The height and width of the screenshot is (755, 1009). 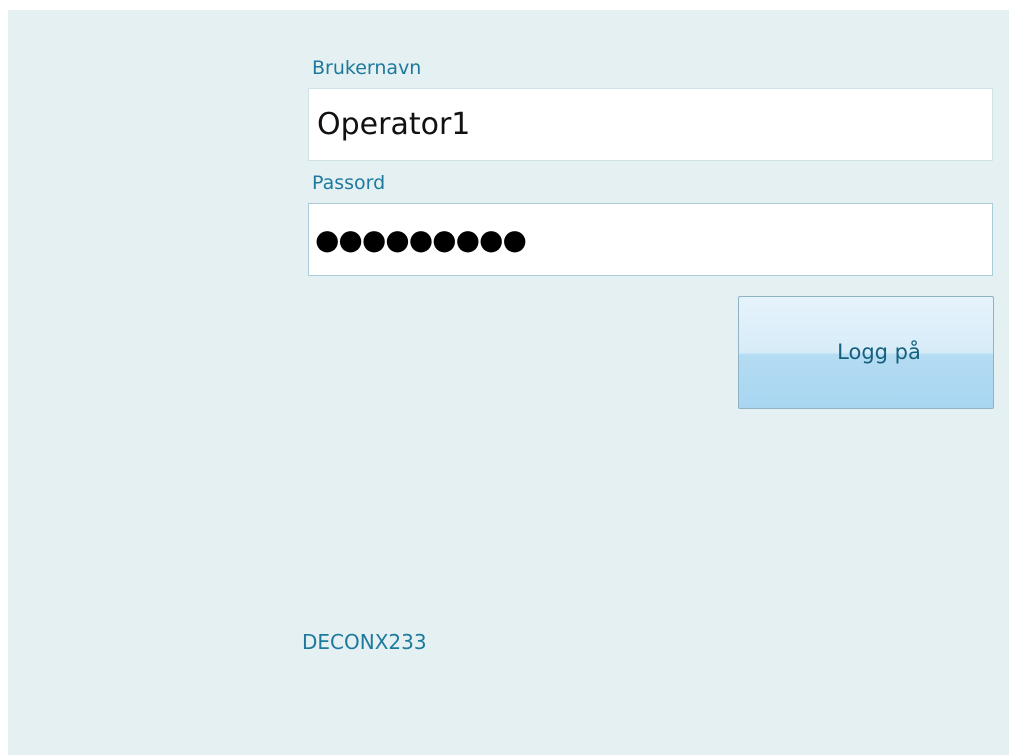 What do you see at coordinates (349, 183) in the screenshot?
I see `password-label: Passord` at bounding box center [349, 183].